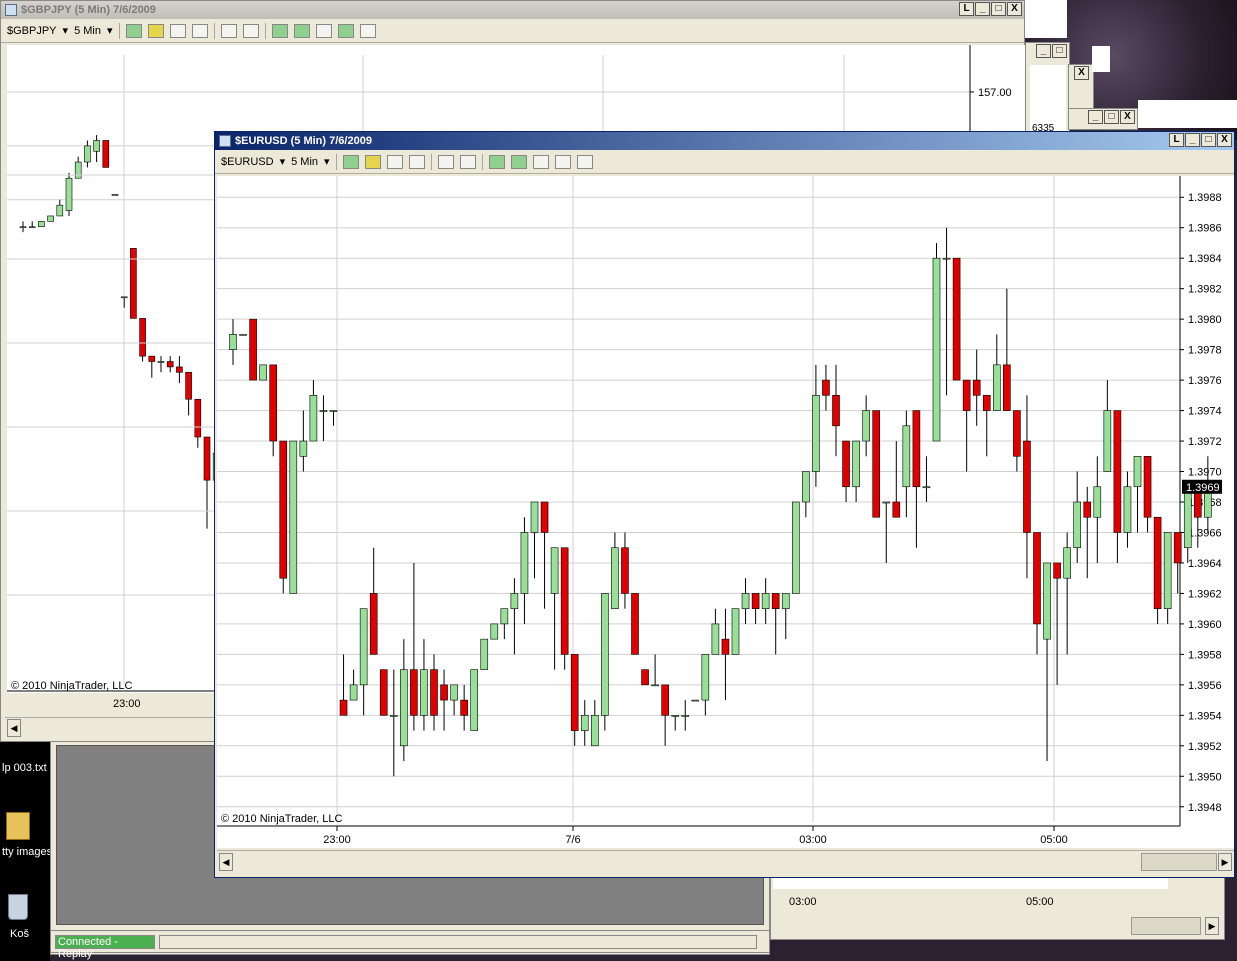  I want to click on y-tick-label: 1.3958, so click(1205, 655).